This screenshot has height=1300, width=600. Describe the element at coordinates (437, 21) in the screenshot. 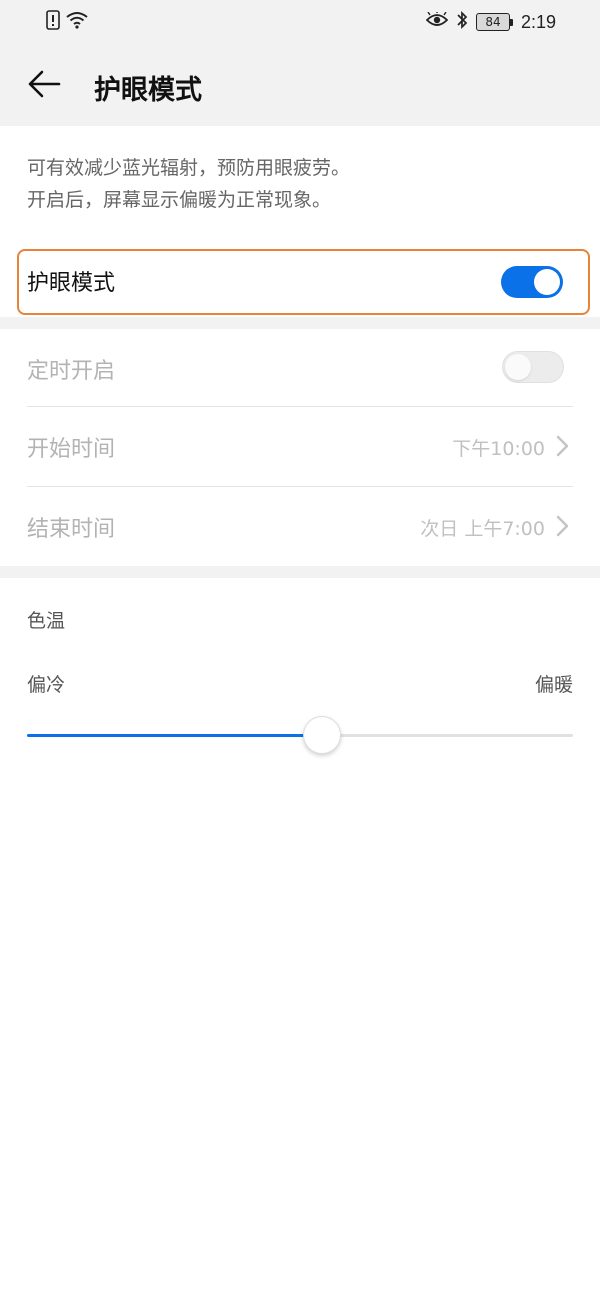

I see `eye-icon` at that location.